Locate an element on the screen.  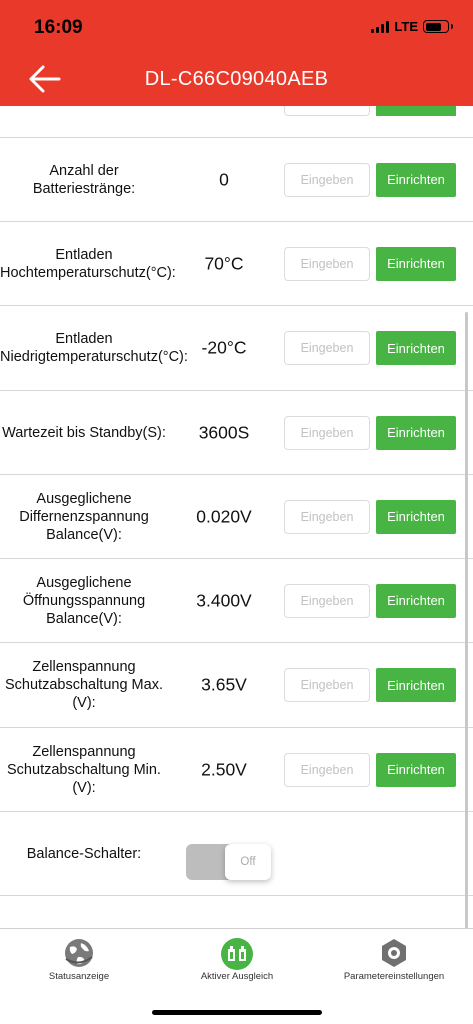
row-value: 2.50V is located at coordinates (224, 769).